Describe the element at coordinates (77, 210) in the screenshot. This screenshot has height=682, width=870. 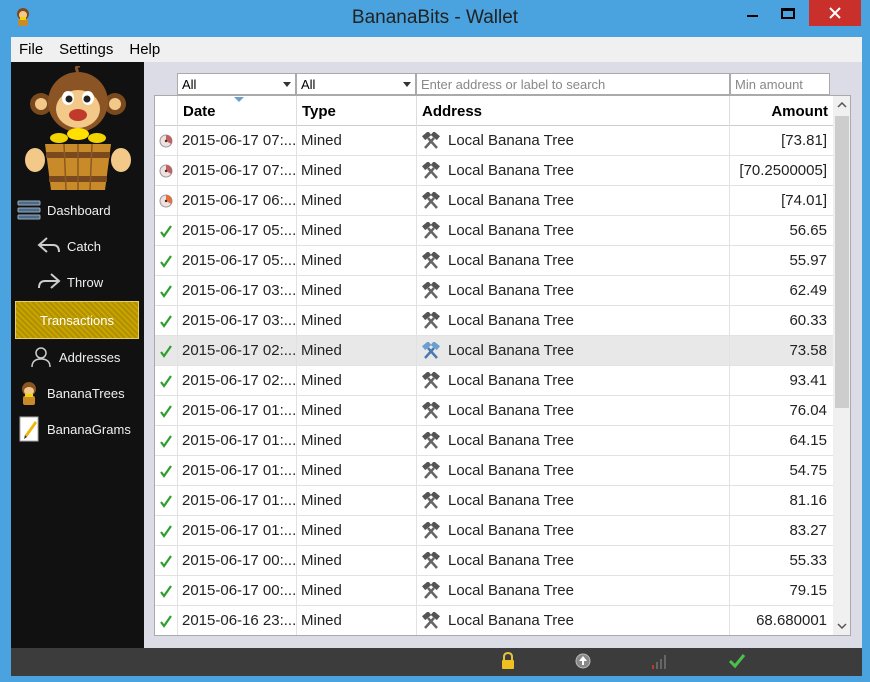
I see `sidebar-item-dashboard: Dashboard` at that location.